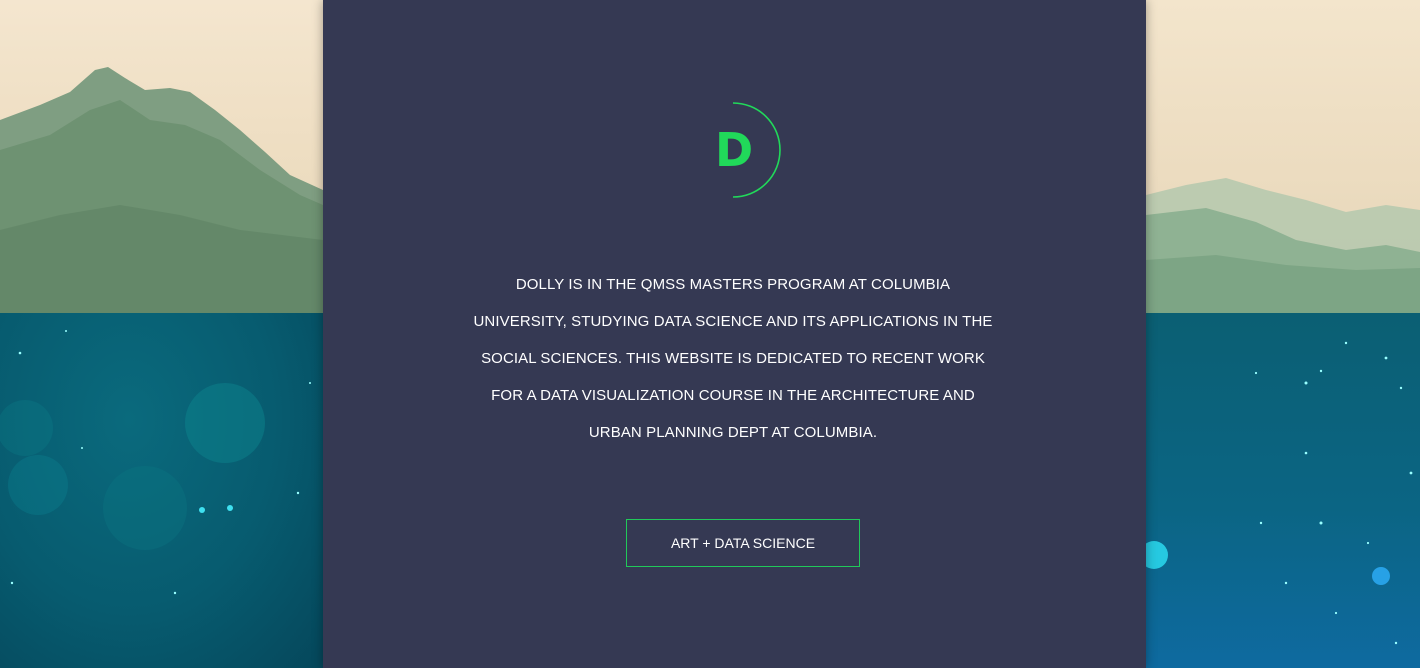 This screenshot has width=1420, height=668. I want to click on art-data-science-button: ART + DATA SCIENCE, so click(743, 543).